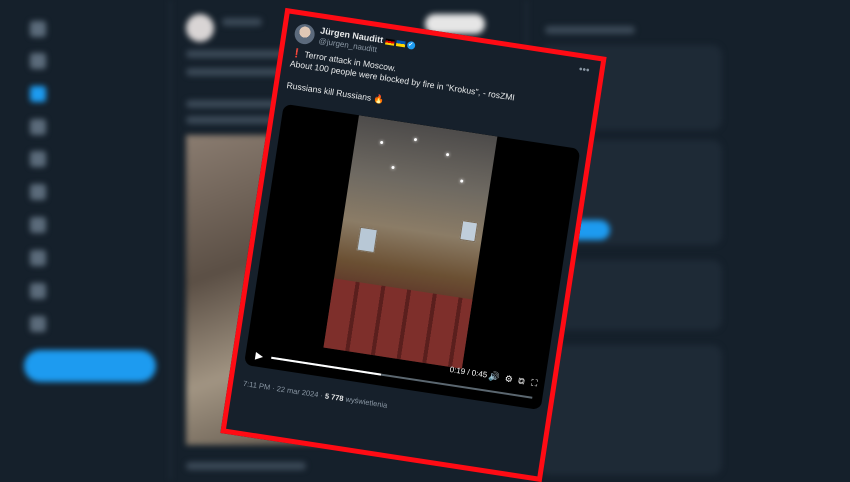  I want to click on more-icon: •••, so click(584, 70).